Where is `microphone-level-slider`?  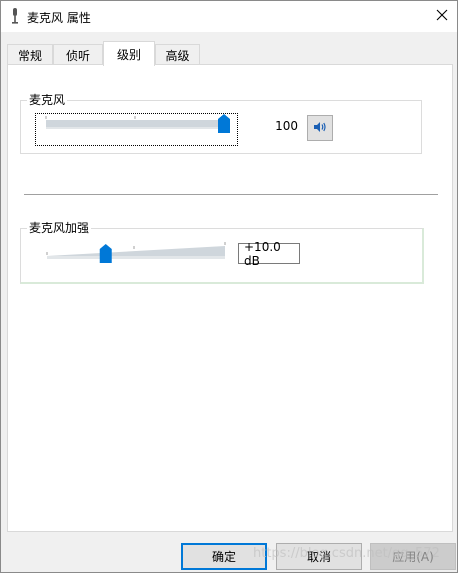
microphone-level-slider is located at coordinates (136, 129).